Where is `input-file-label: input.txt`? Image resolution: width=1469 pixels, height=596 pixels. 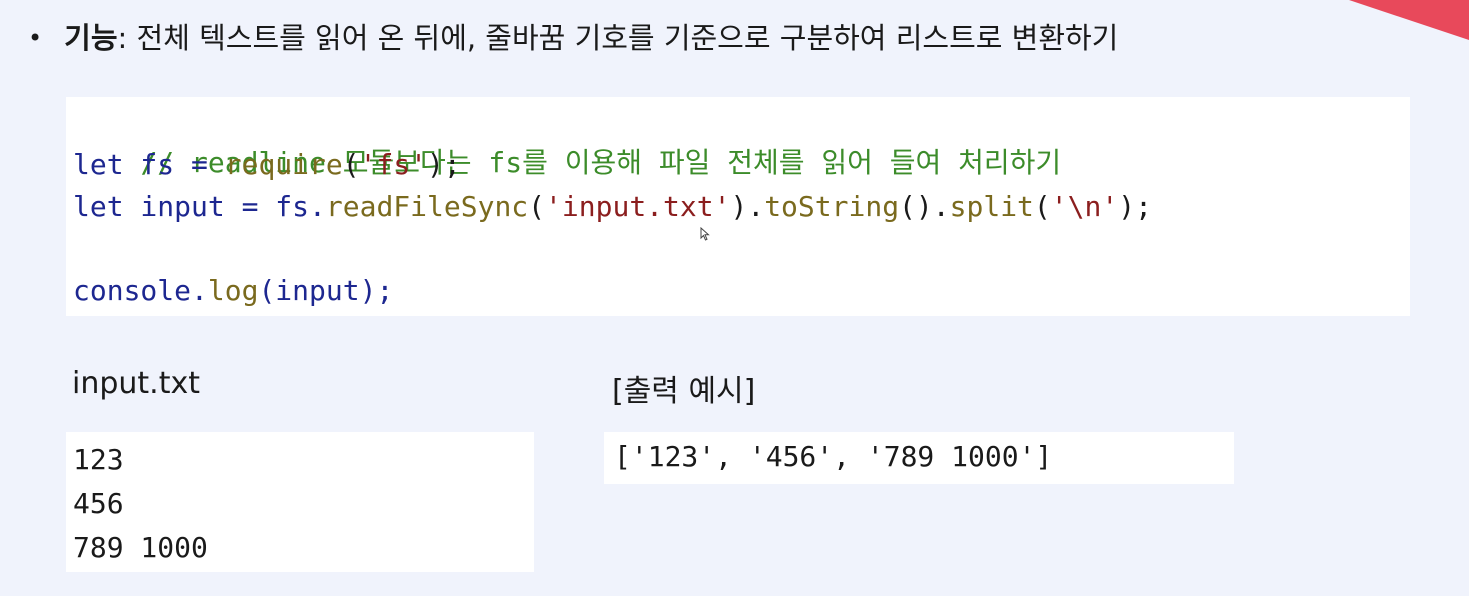 input-file-label: input.txt is located at coordinates (136, 383).